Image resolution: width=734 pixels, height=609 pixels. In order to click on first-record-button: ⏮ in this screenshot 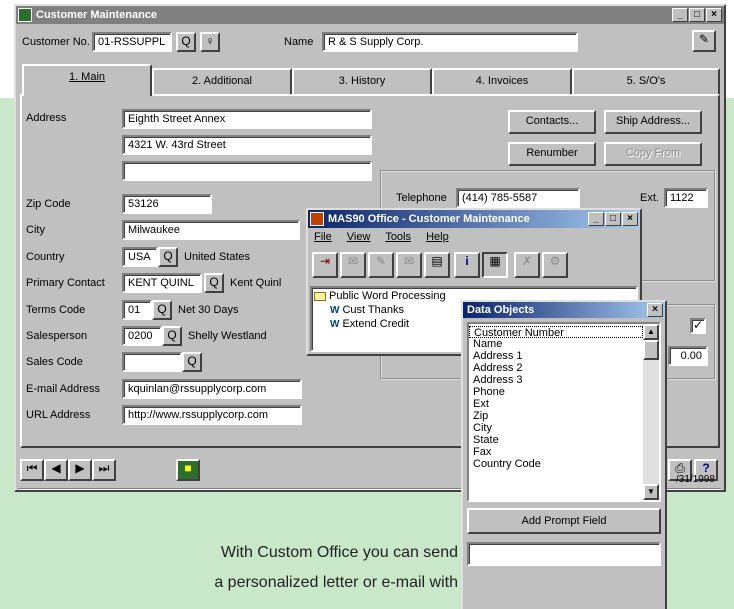, I will do `click(32, 470)`.